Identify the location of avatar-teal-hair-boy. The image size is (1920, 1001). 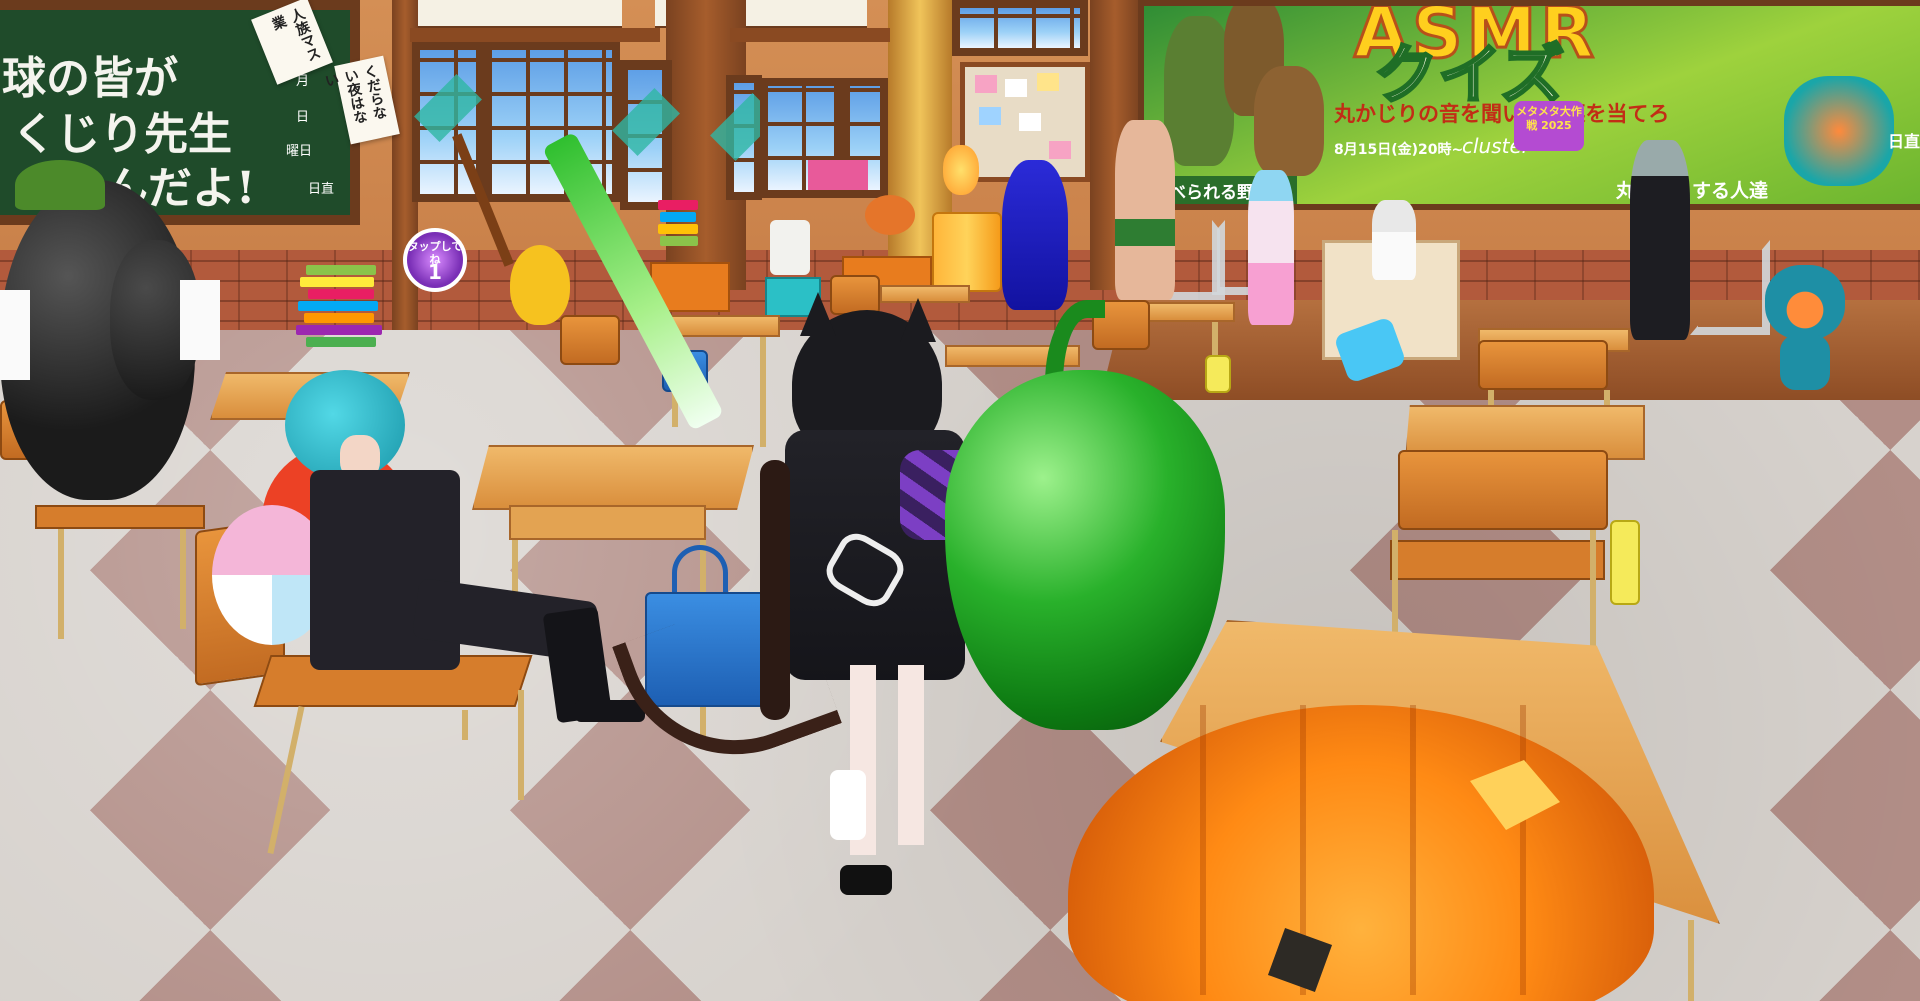
(465, 565).